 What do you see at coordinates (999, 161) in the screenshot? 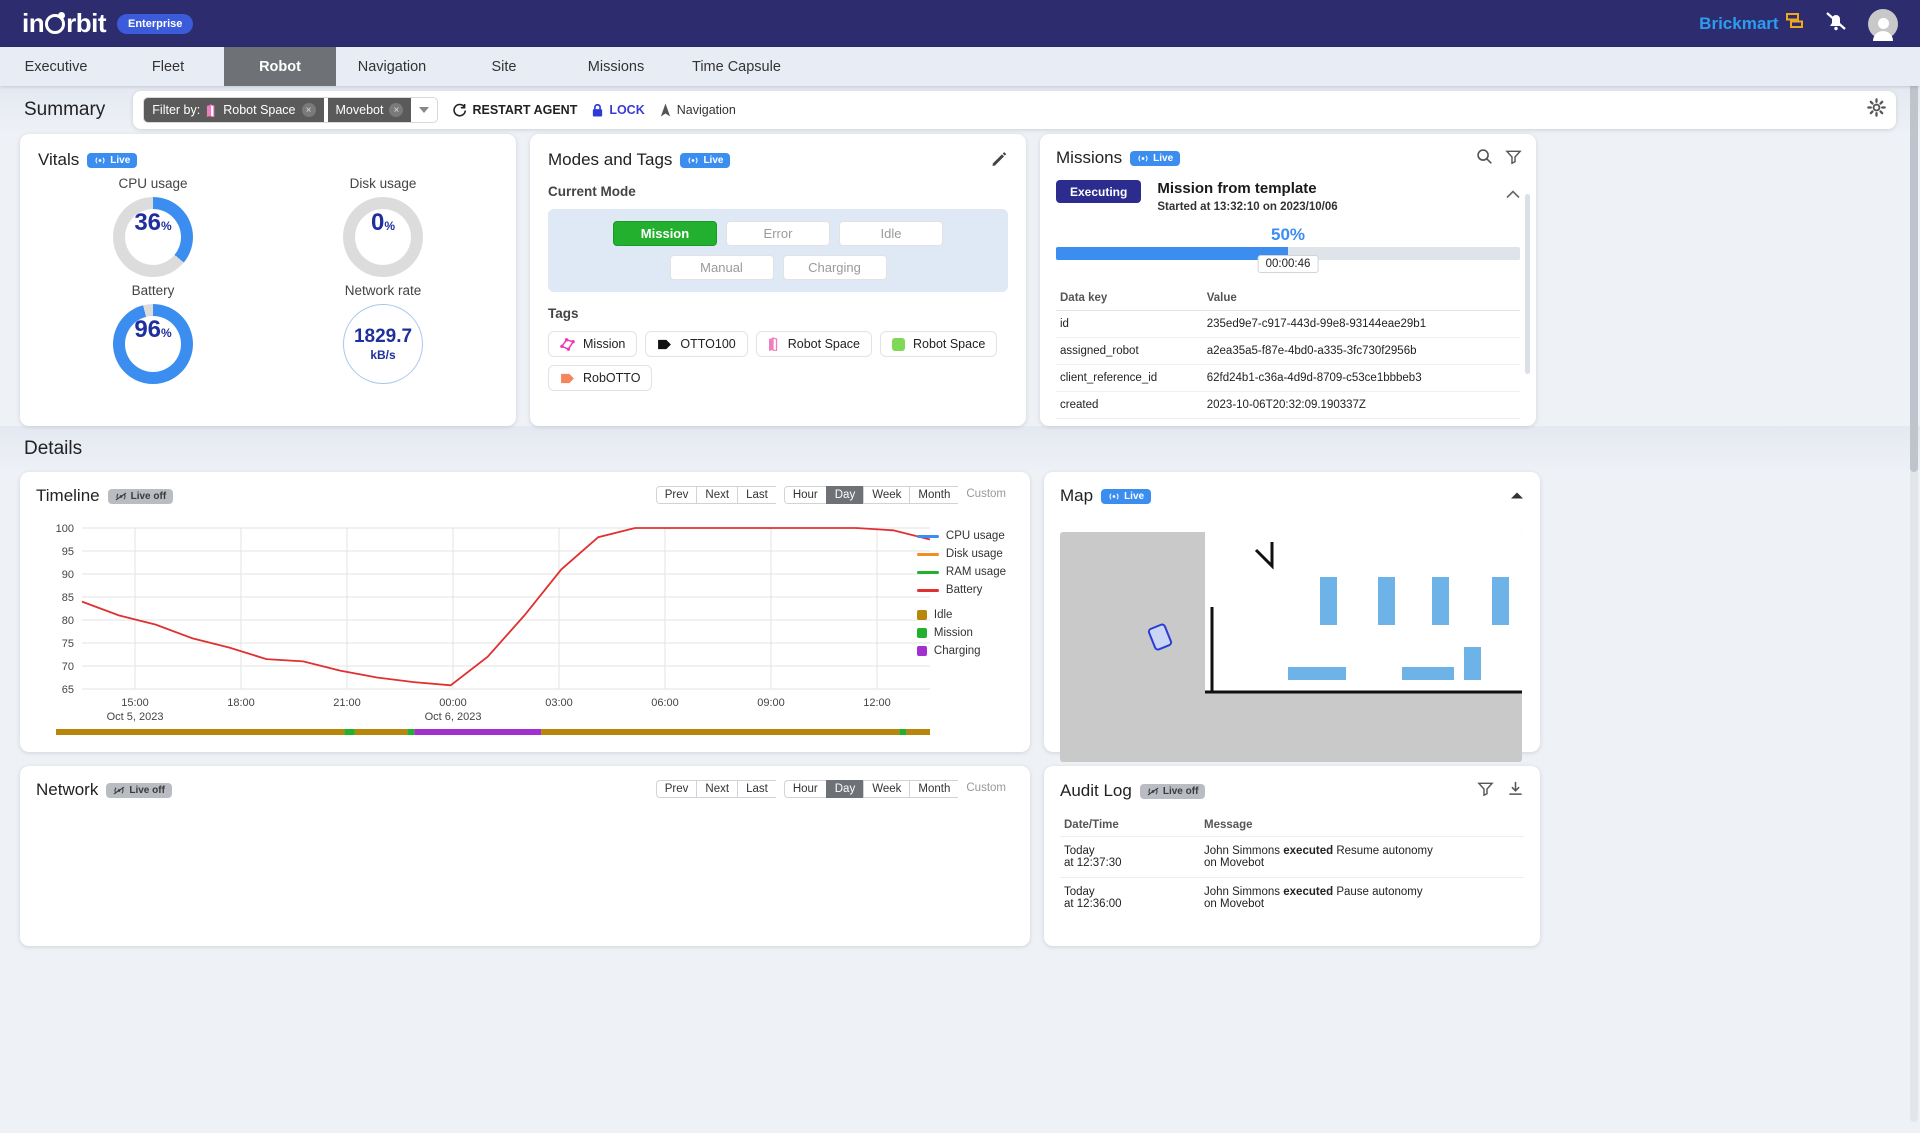
I see `pencil-icon` at bounding box center [999, 161].